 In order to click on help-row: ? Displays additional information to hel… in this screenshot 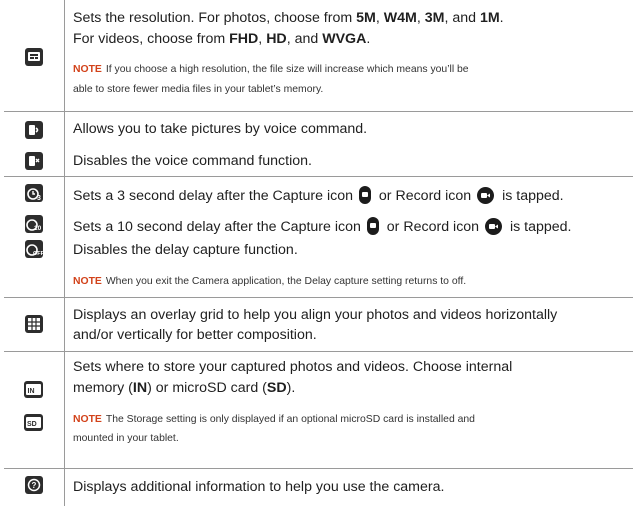, I will do `click(318, 487)`.